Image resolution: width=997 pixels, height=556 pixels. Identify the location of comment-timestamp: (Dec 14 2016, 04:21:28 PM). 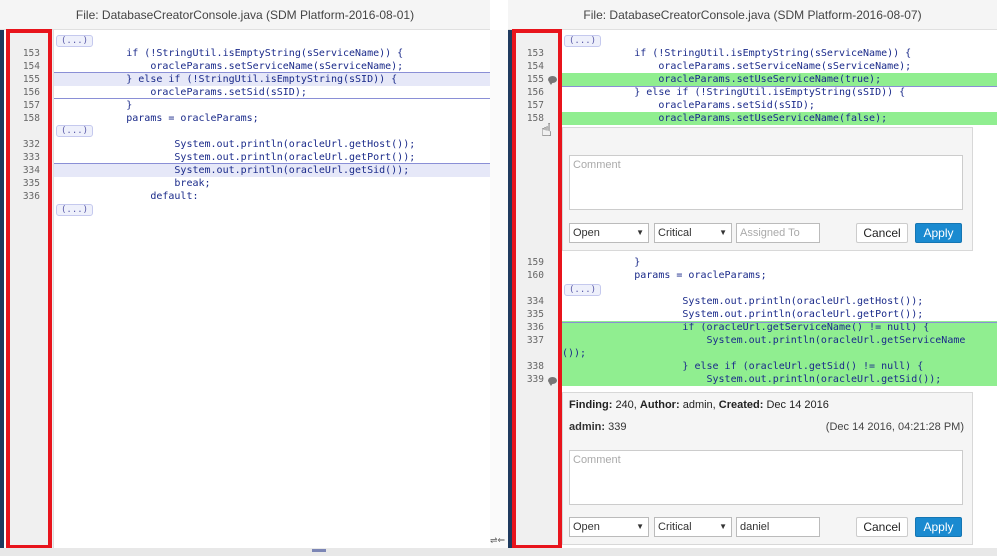
(894, 427).